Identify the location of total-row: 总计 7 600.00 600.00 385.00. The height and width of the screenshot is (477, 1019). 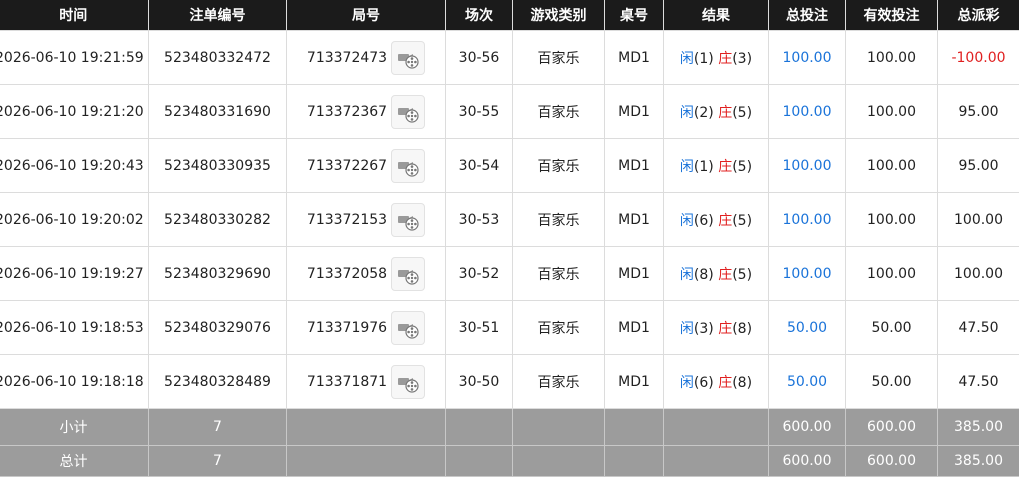
(509, 461).